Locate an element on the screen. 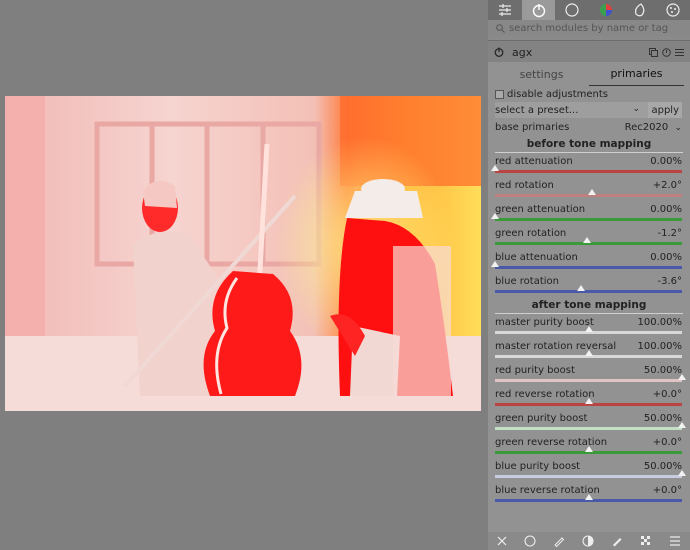  disable-adjustments-row: disable adjustments is located at coordinates (588, 94).